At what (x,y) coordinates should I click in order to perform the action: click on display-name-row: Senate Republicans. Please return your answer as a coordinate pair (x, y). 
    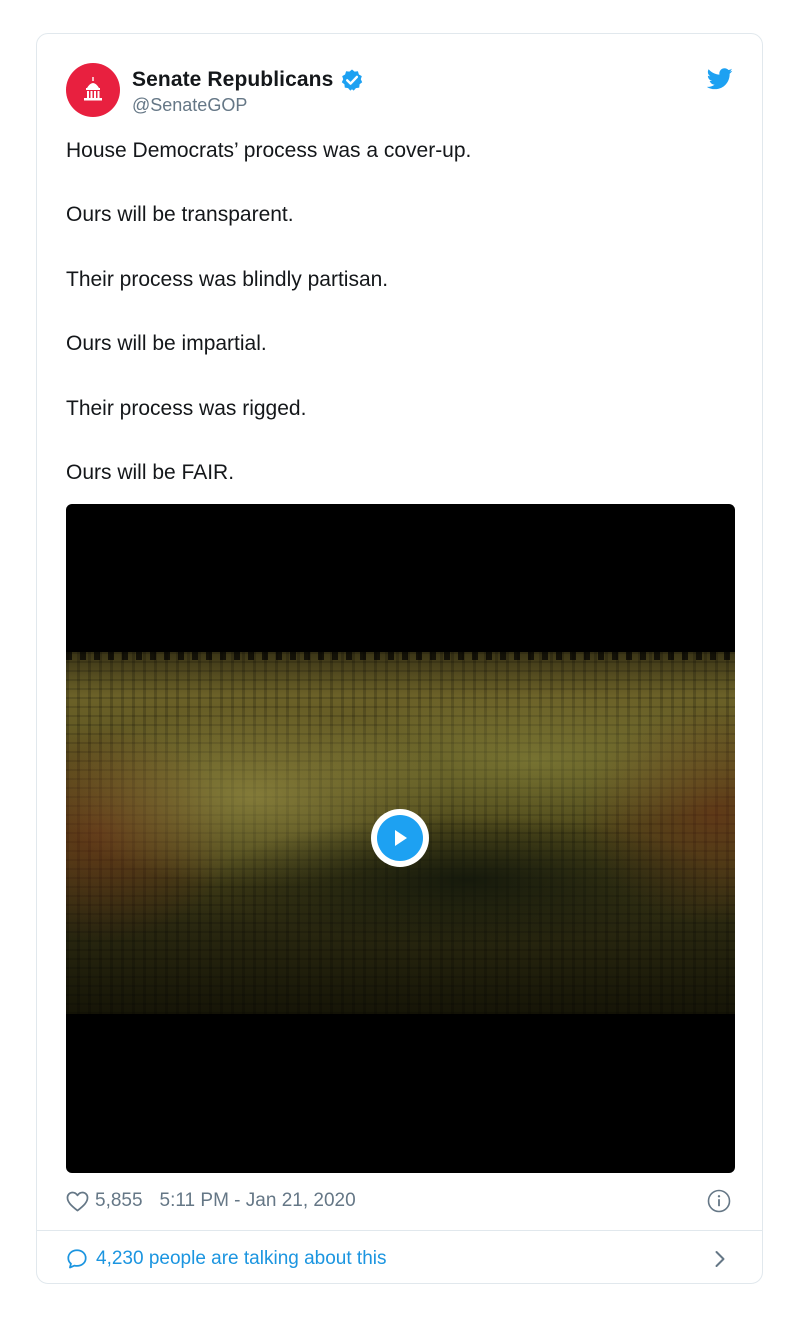
    Looking at the image, I should click on (248, 80).